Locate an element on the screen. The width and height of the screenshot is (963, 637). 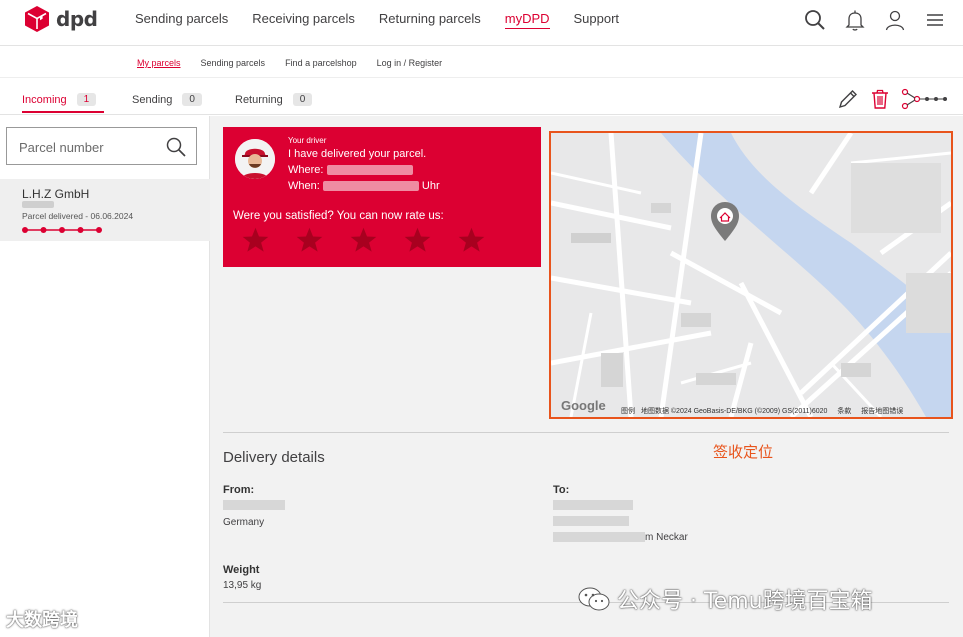
delivery-details-title: Delivery details is located at coordinates (274, 457).